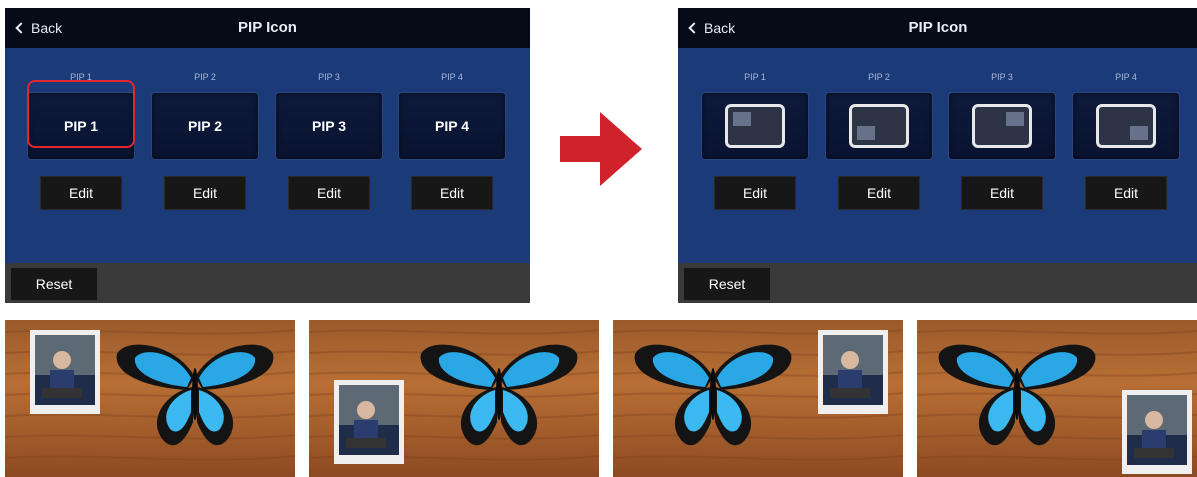  I want to click on selection-highlight, so click(81, 114).